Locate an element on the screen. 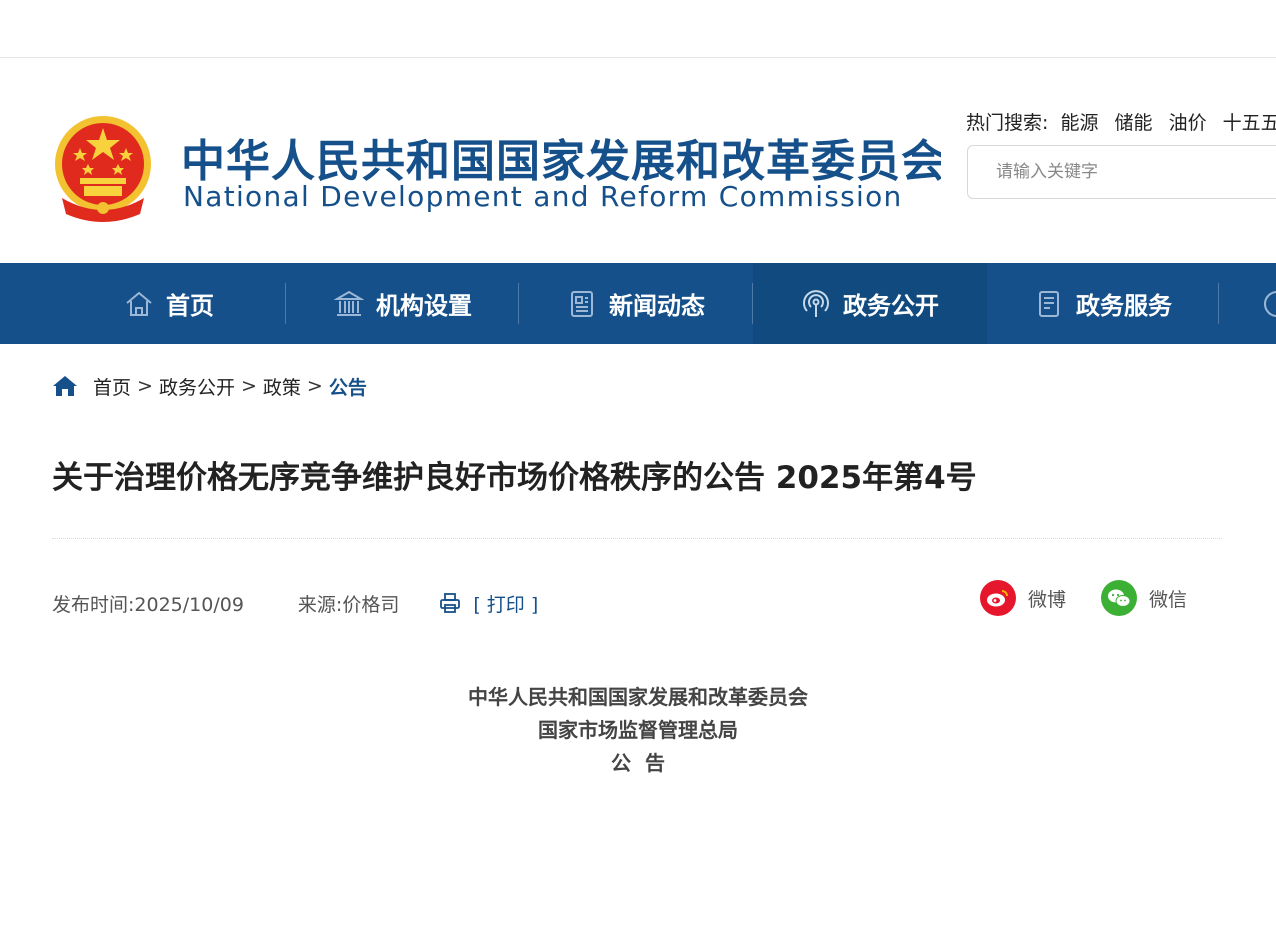  nav-label: 政务公开 is located at coordinates (891, 306).